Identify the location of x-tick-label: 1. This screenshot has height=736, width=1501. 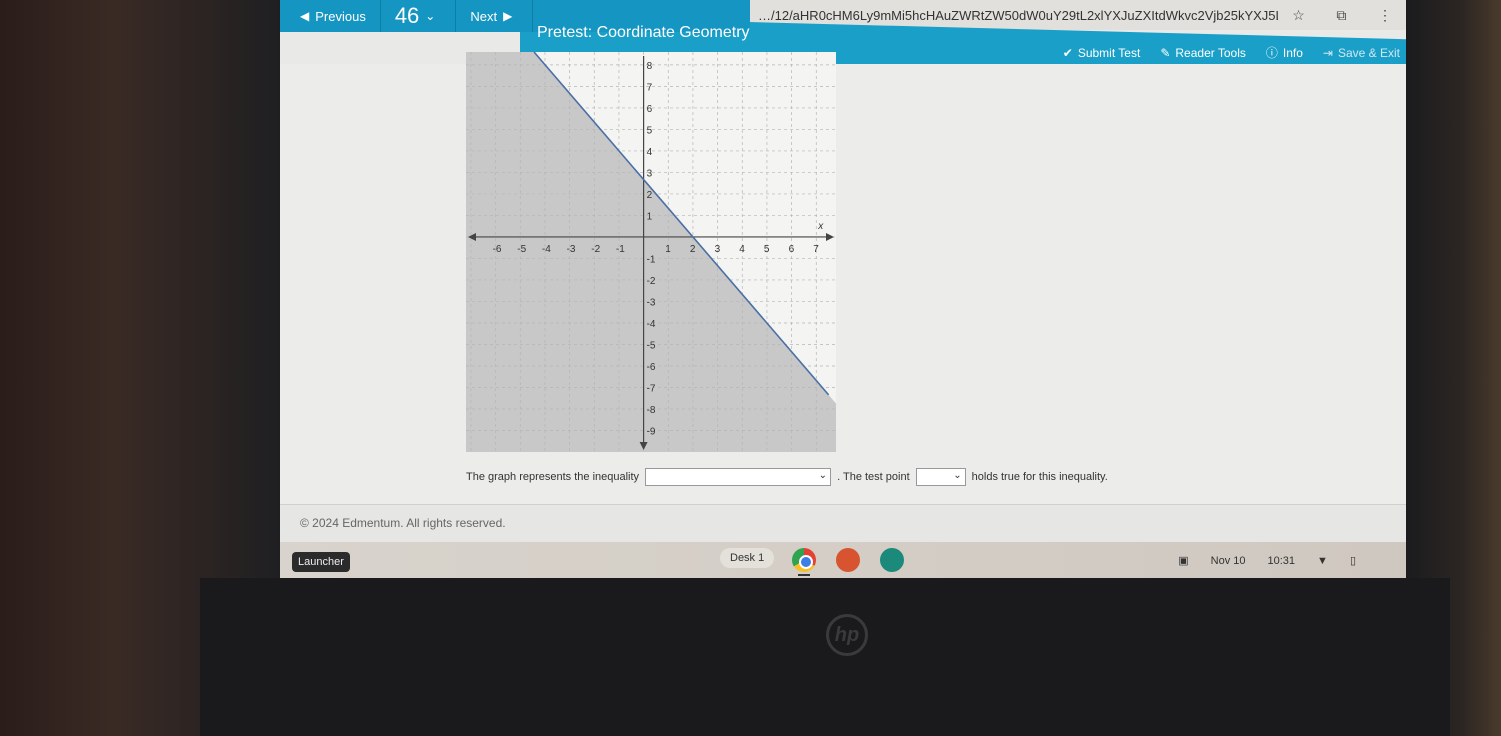
(668, 249).